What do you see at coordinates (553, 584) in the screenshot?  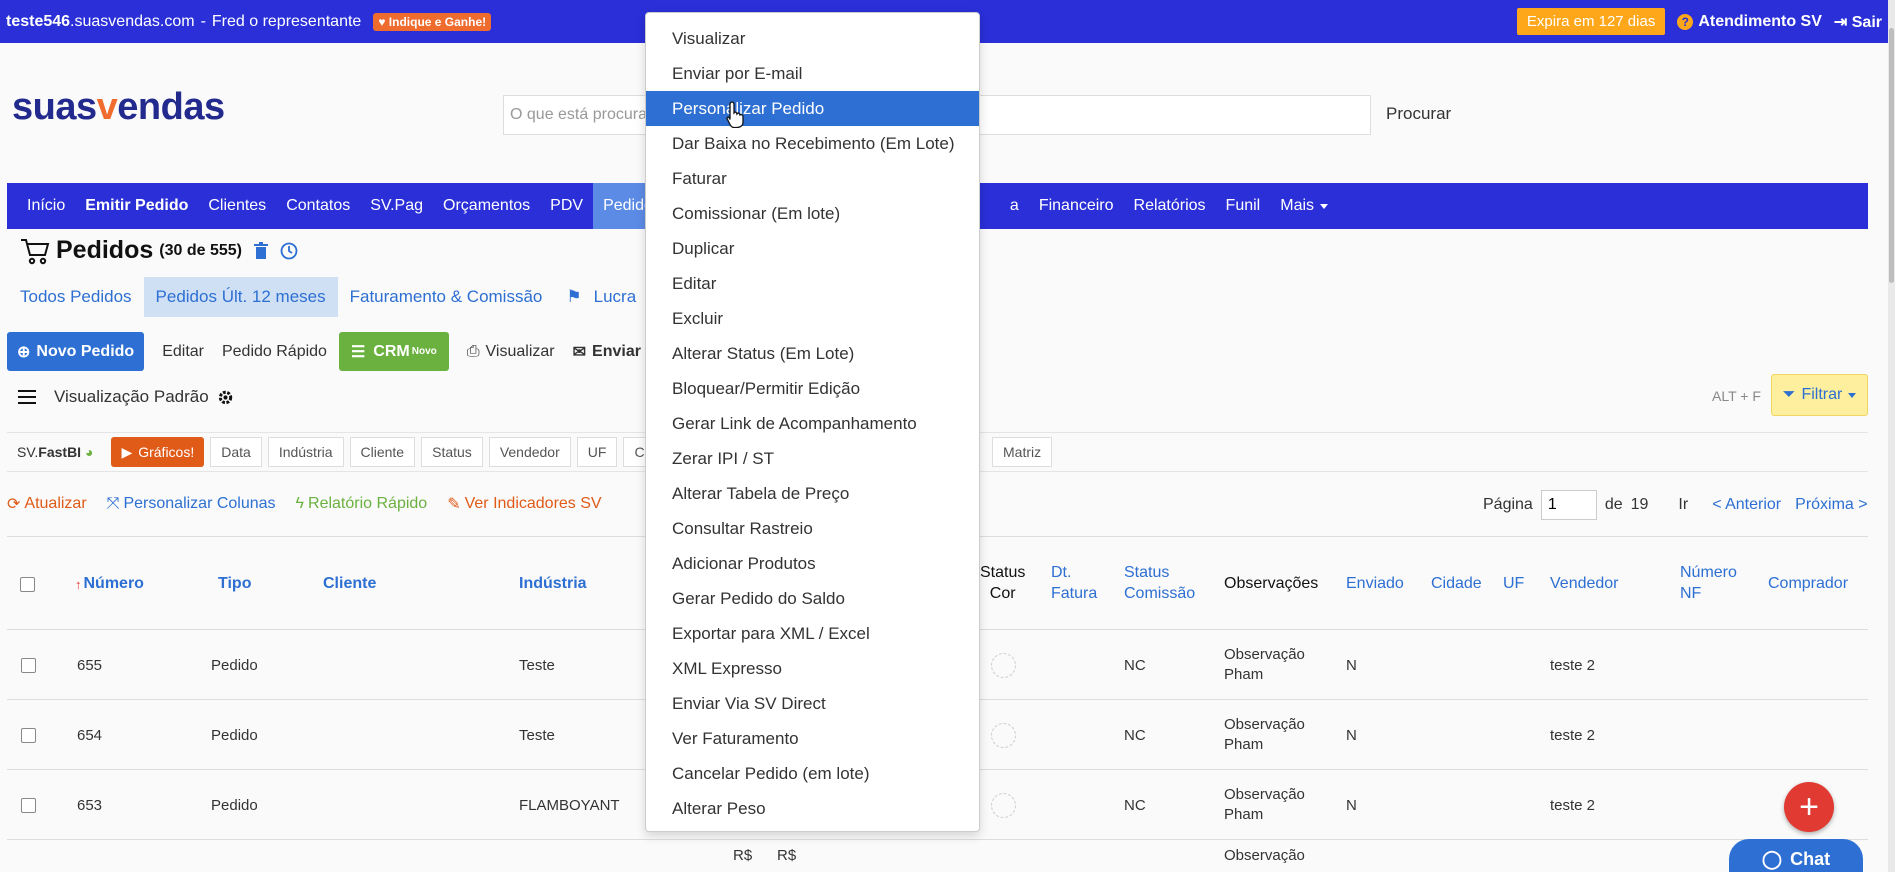 I see `th-industria: Indústria` at bounding box center [553, 584].